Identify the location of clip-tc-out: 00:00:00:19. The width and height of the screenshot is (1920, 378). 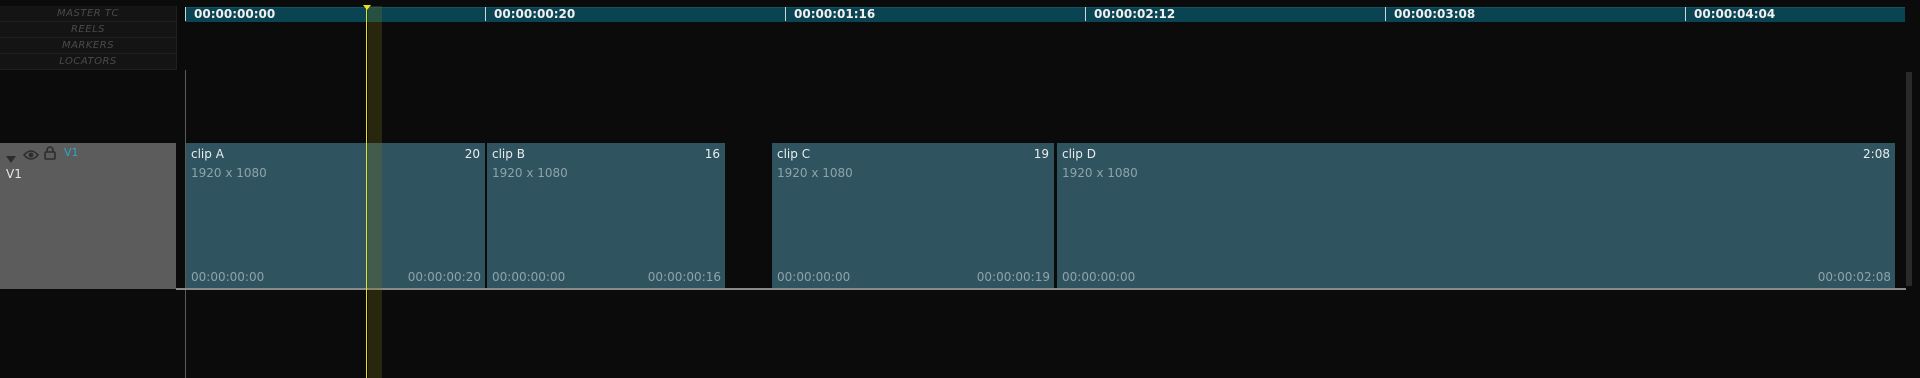
(1013, 277).